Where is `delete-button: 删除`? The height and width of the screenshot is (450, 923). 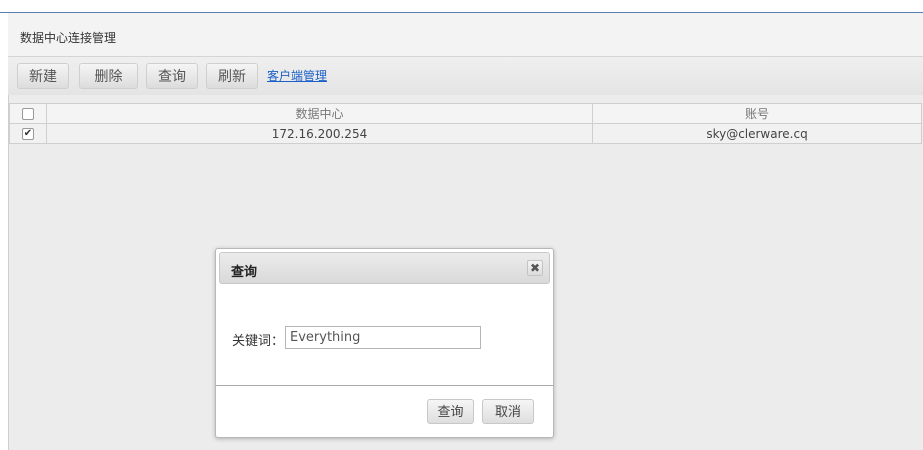
delete-button: 删除 is located at coordinates (108, 76).